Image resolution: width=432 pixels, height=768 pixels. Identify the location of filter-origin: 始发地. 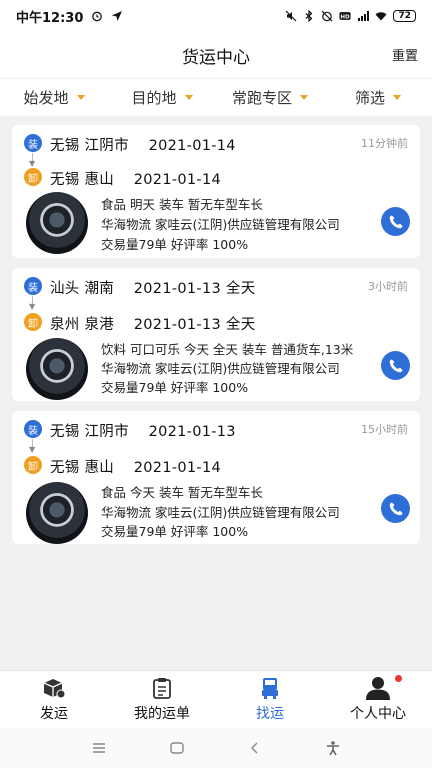
(54, 97).